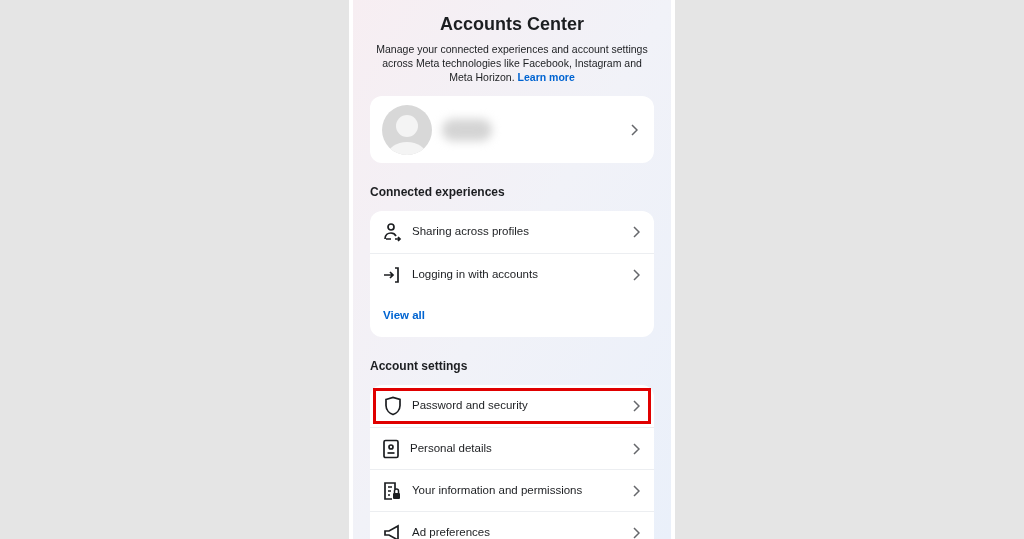 The height and width of the screenshot is (539, 1024). Describe the element at coordinates (391, 448) in the screenshot. I see `id-card-icon` at that location.